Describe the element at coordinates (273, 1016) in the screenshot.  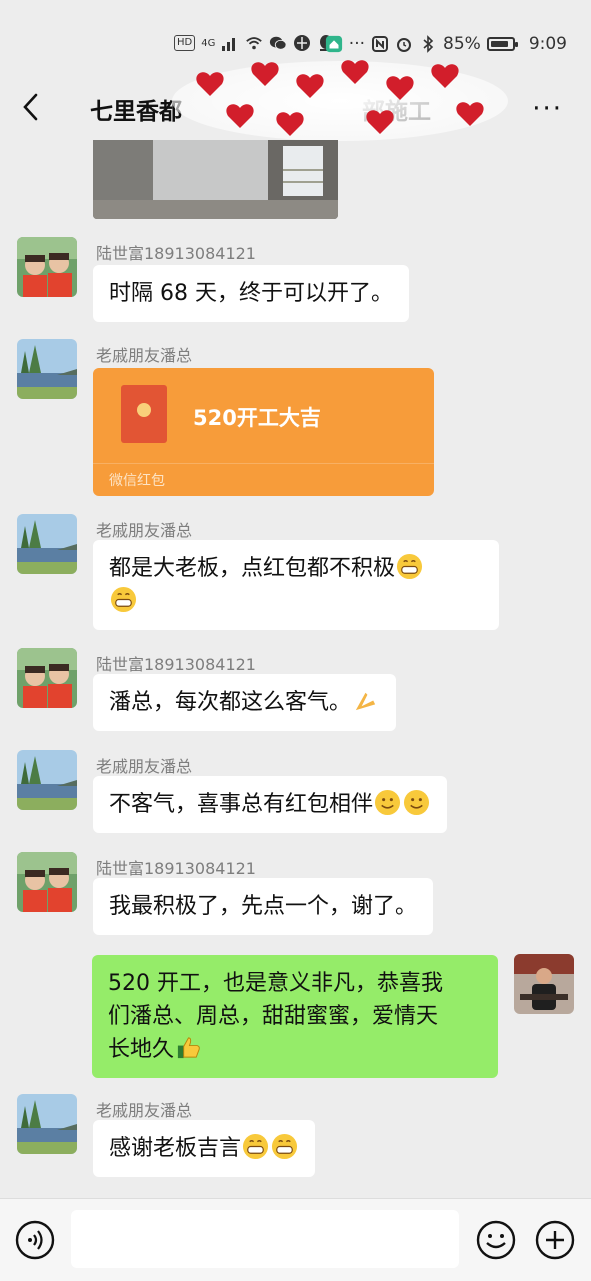
I see `message-text-line2: 们潘总、周总，甜甜蜜蜜，爱情天` at that location.